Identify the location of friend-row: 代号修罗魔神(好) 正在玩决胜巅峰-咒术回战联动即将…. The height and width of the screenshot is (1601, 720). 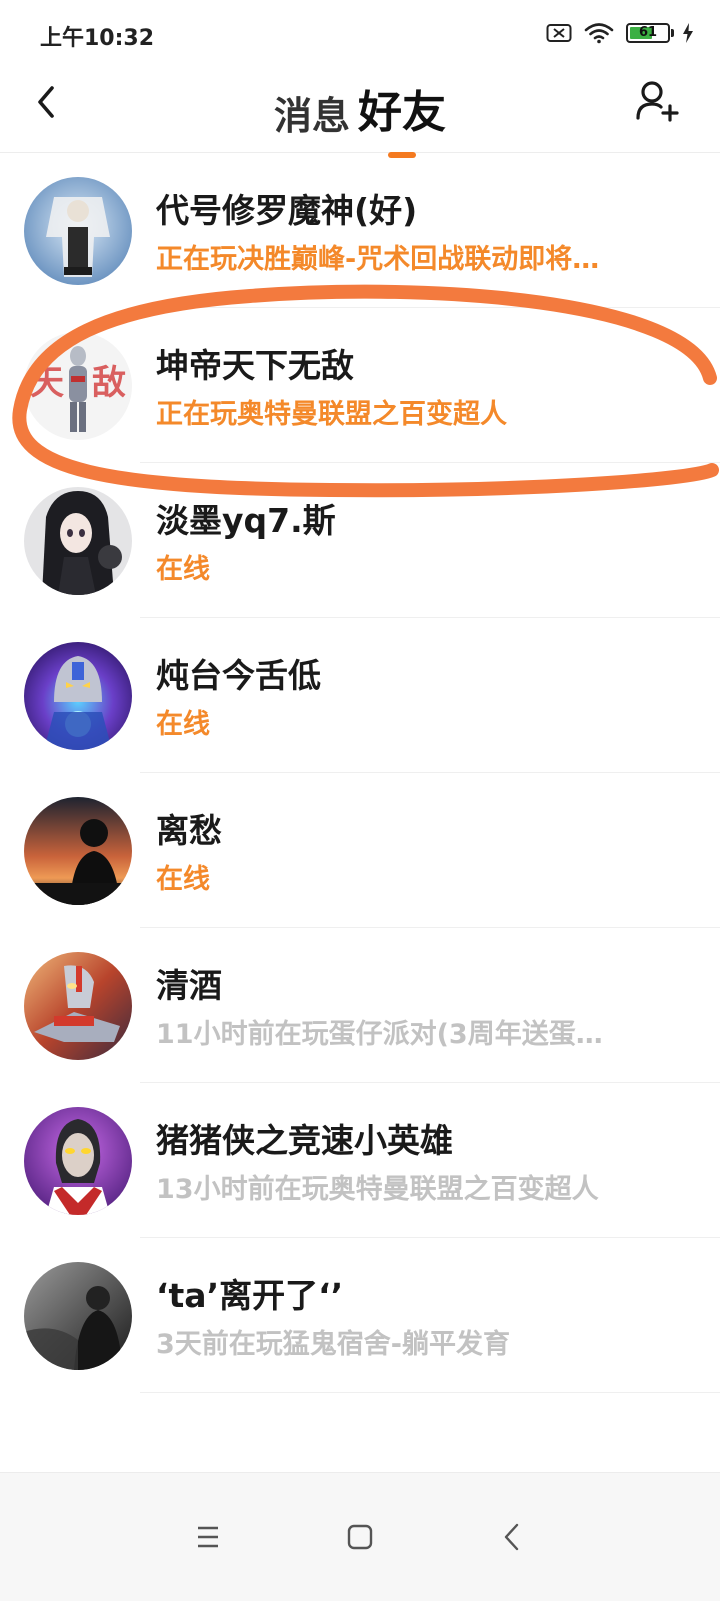
(360, 230).